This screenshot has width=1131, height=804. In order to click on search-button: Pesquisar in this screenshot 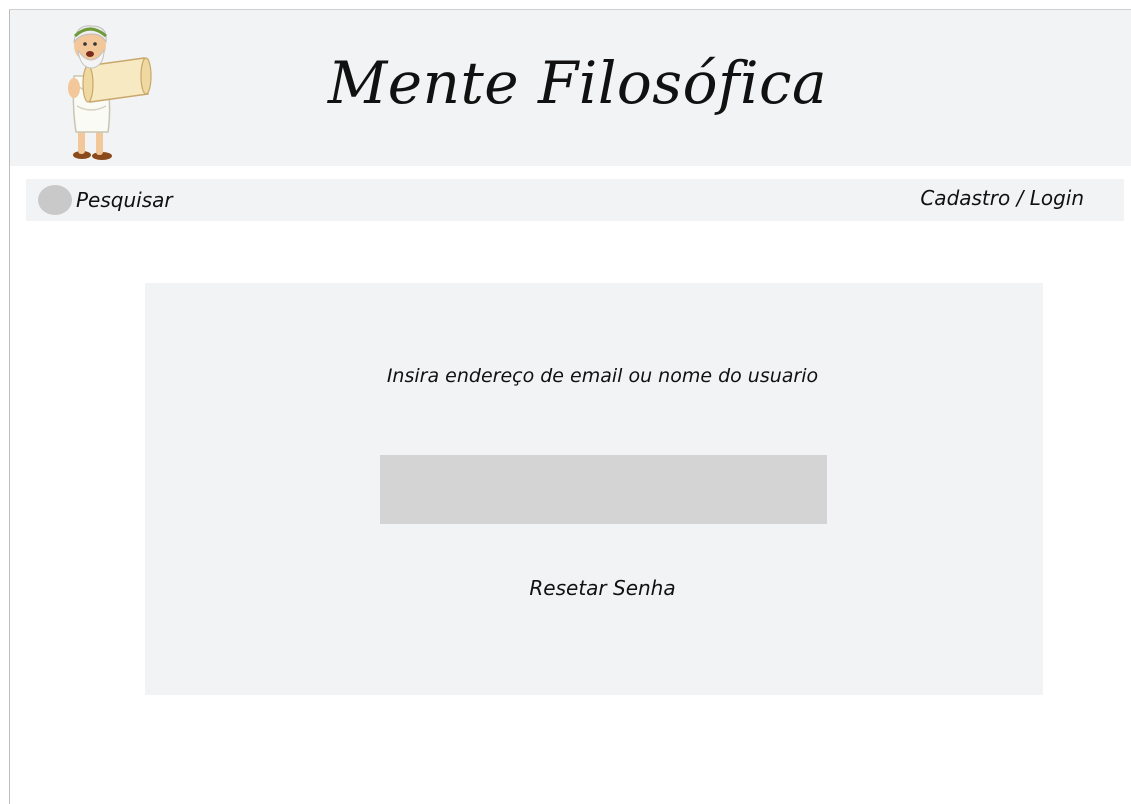, I will do `click(105, 200)`.